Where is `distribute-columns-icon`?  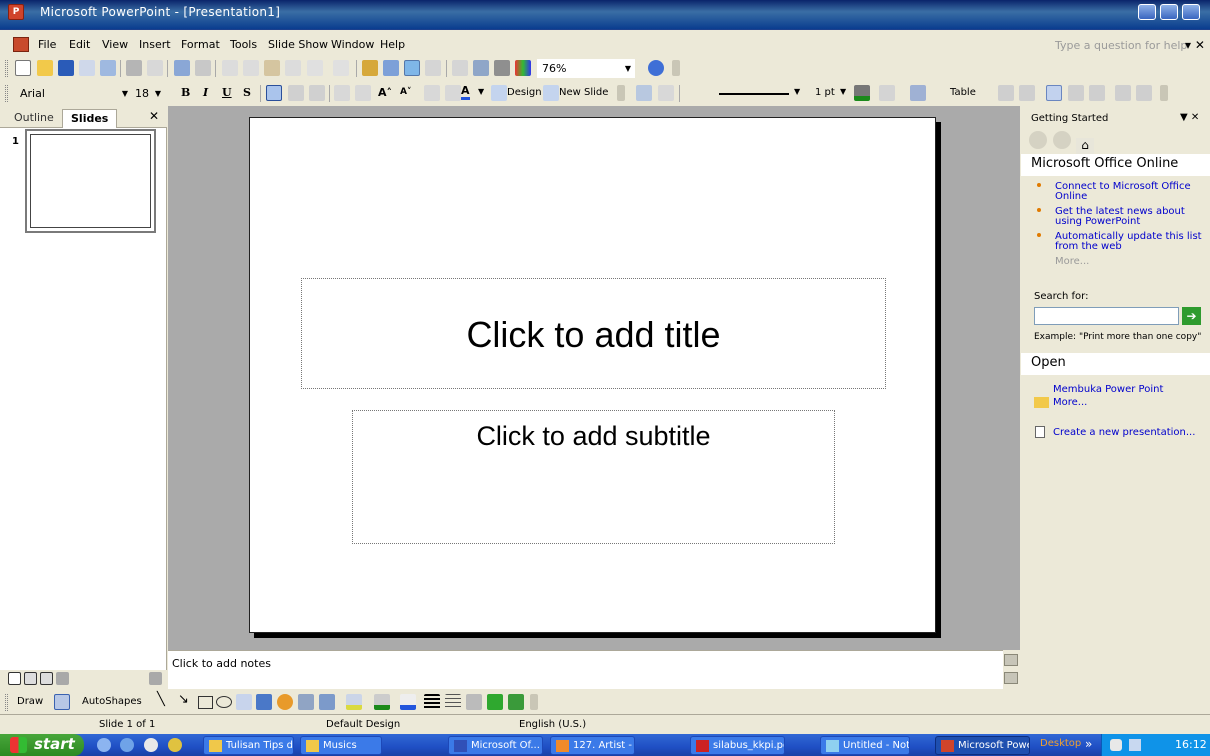 distribute-columns-icon is located at coordinates (1144, 93).